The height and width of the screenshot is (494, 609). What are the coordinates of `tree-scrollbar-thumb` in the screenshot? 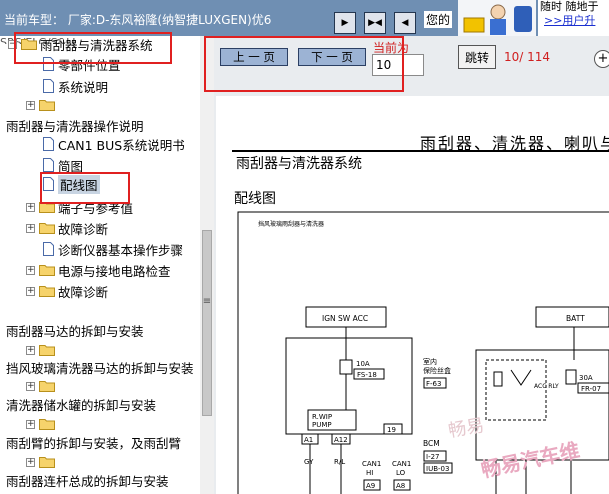 It's located at (207, 323).